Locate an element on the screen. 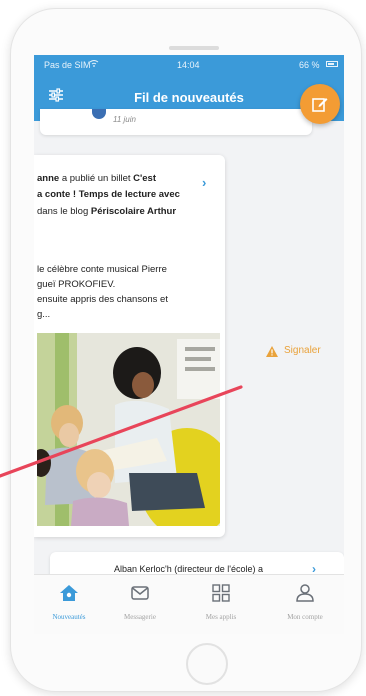 This screenshot has width=366, height=696. wifi-icon is located at coordinates (94, 64).